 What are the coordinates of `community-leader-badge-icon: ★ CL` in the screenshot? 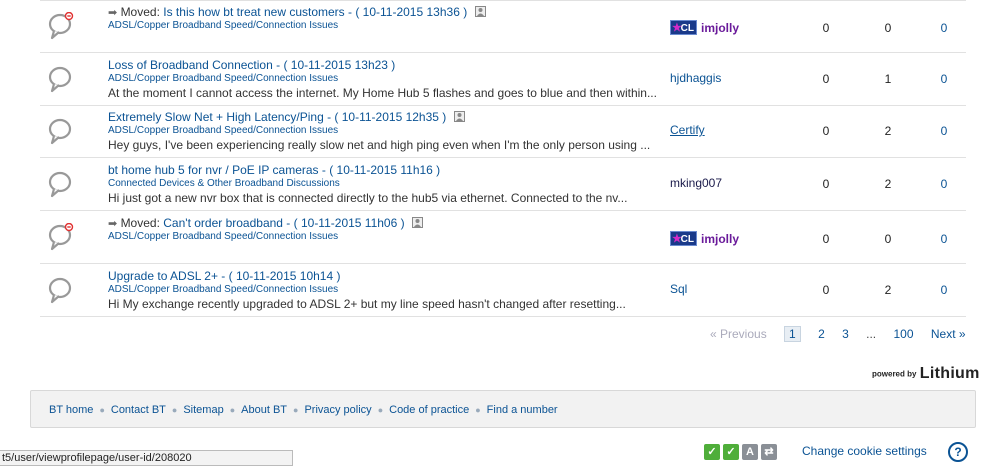 It's located at (683, 28).